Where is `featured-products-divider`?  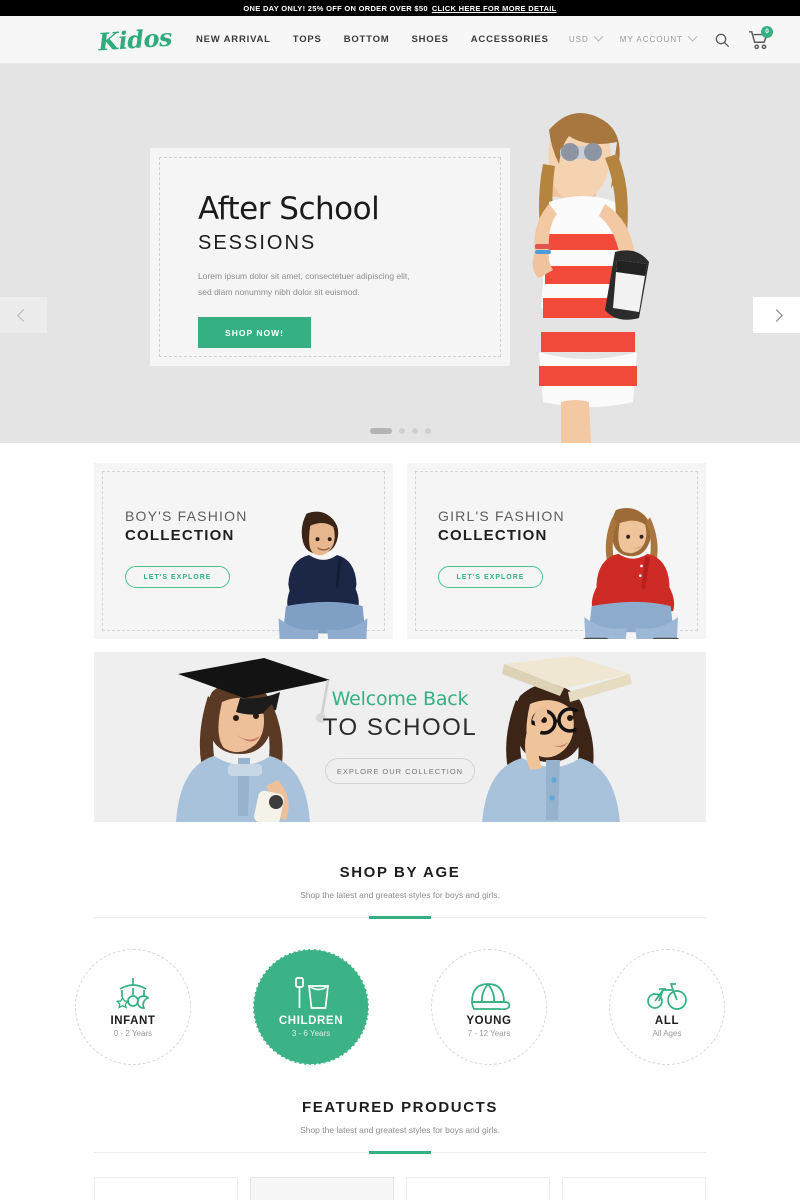 featured-products-divider is located at coordinates (400, 1152).